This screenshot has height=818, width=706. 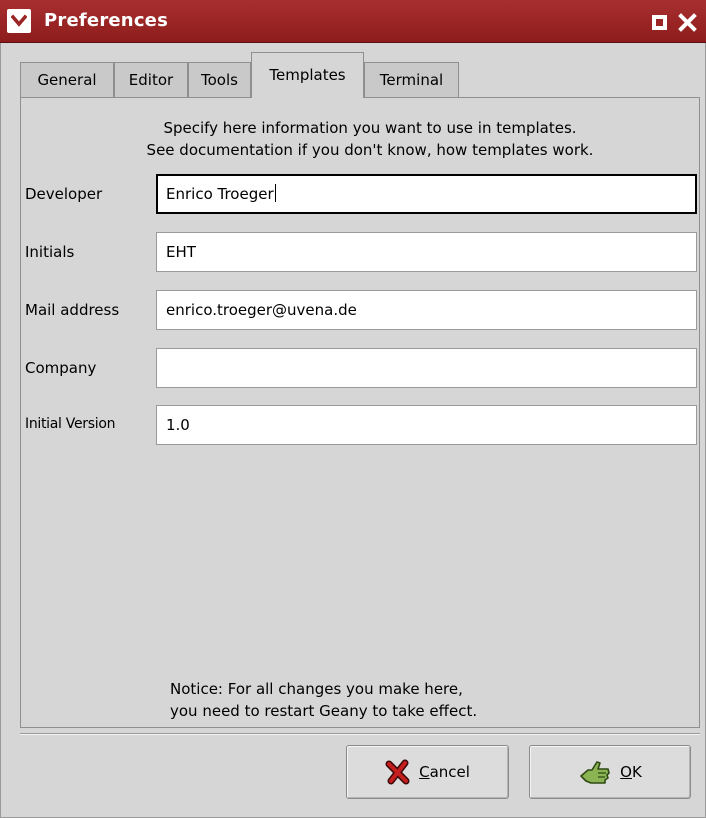 What do you see at coordinates (261, 310) in the screenshot?
I see `mail-address-value: enrico.troeger@uvena.de` at bounding box center [261, 310].